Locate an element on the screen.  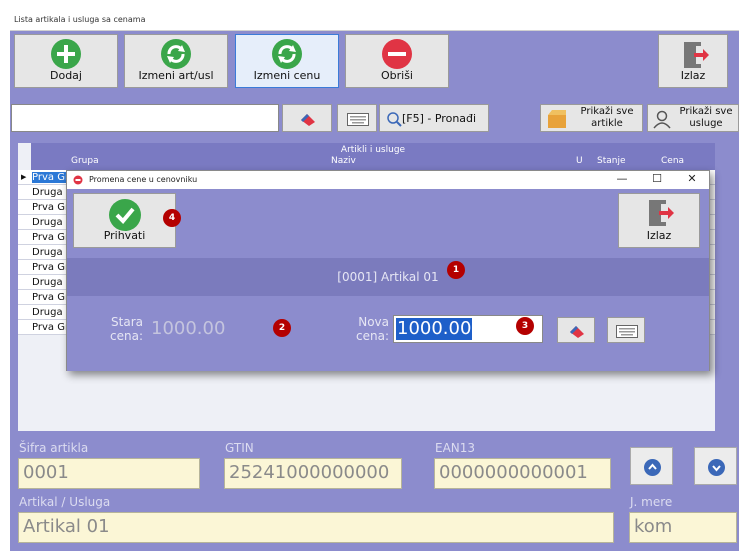
add-button: Dodaj is located at coordinates (66, 61).